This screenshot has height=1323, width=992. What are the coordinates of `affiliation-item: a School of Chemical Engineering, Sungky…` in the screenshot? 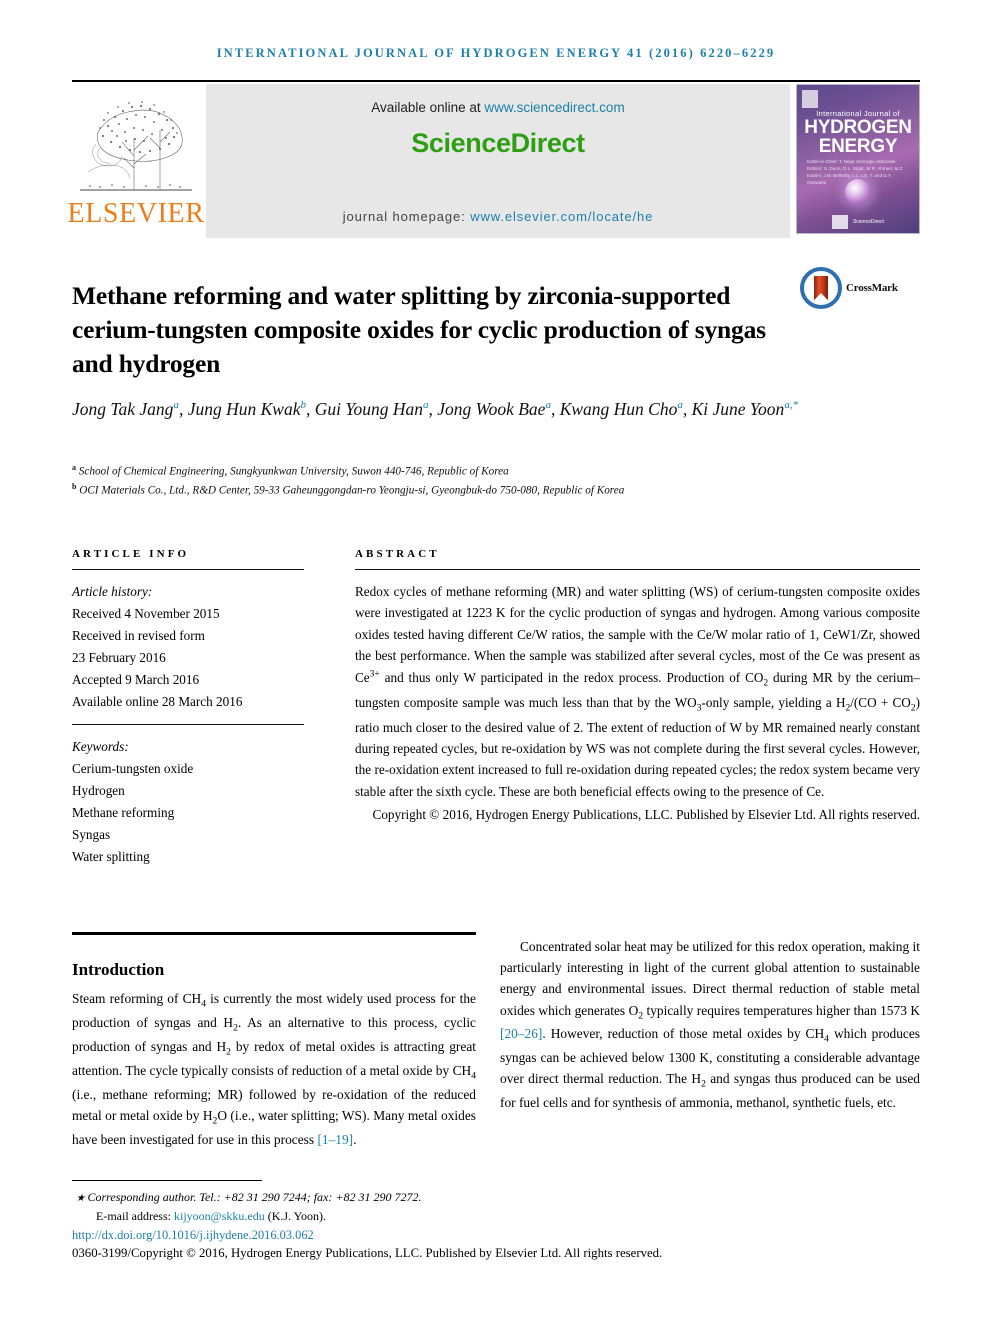 It's located at (472, 471).